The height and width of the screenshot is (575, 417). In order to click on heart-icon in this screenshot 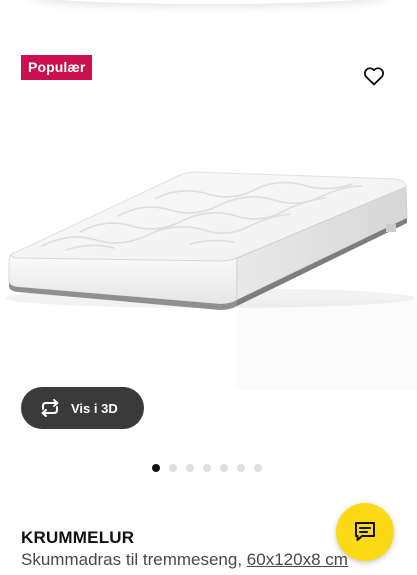, I will do `click(374, 76)`.